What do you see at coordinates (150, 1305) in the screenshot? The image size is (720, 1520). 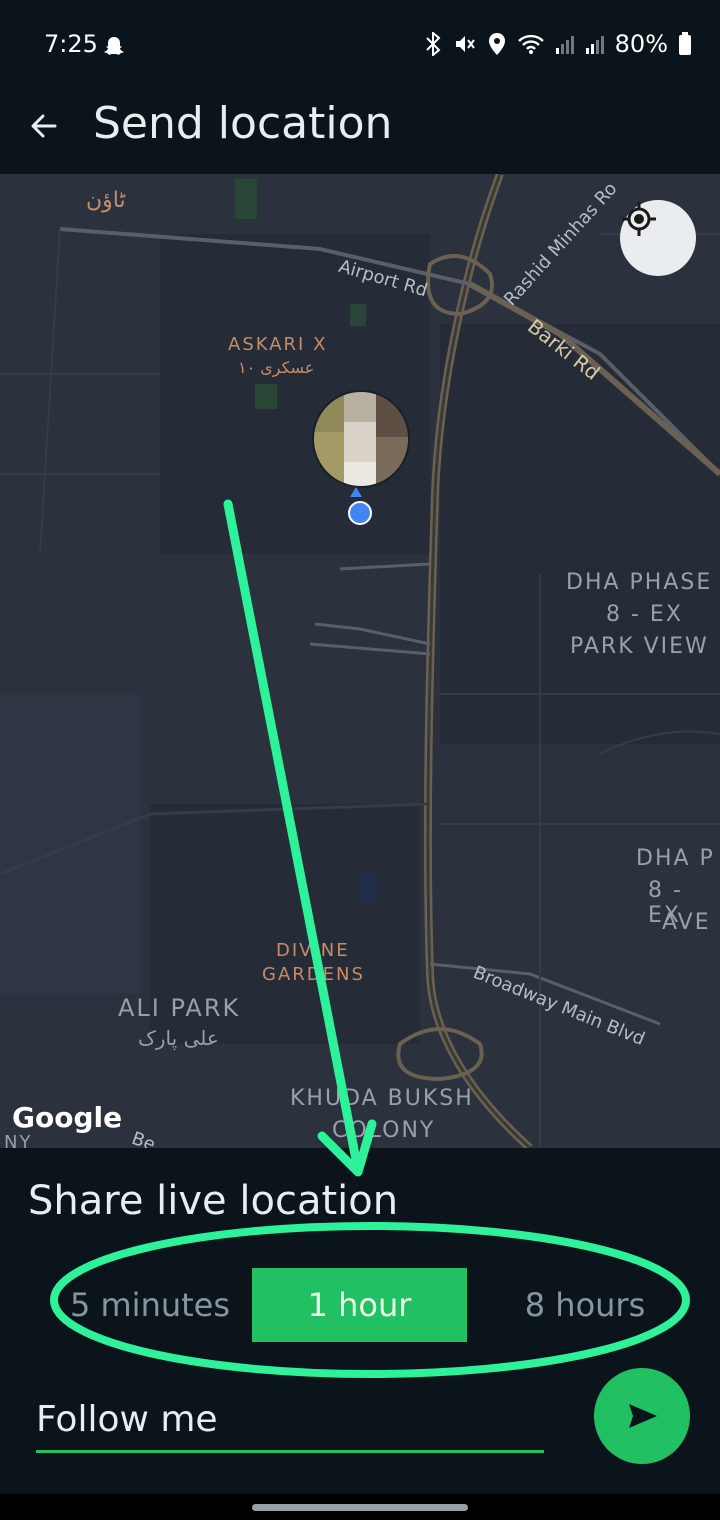 I see `duration-option-5-minutes: 5 minutes` at bounding box center [150, 1305].